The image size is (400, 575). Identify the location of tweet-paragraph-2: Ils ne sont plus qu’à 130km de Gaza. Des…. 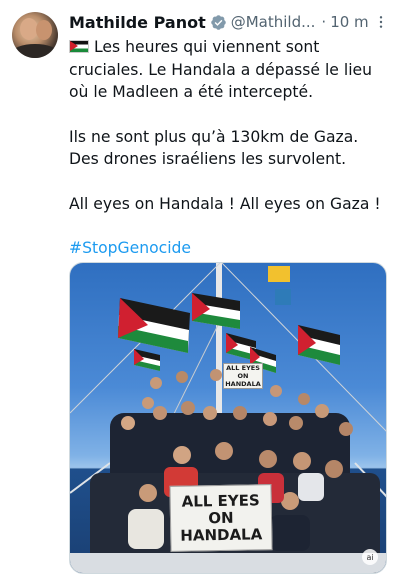
(214, 148).